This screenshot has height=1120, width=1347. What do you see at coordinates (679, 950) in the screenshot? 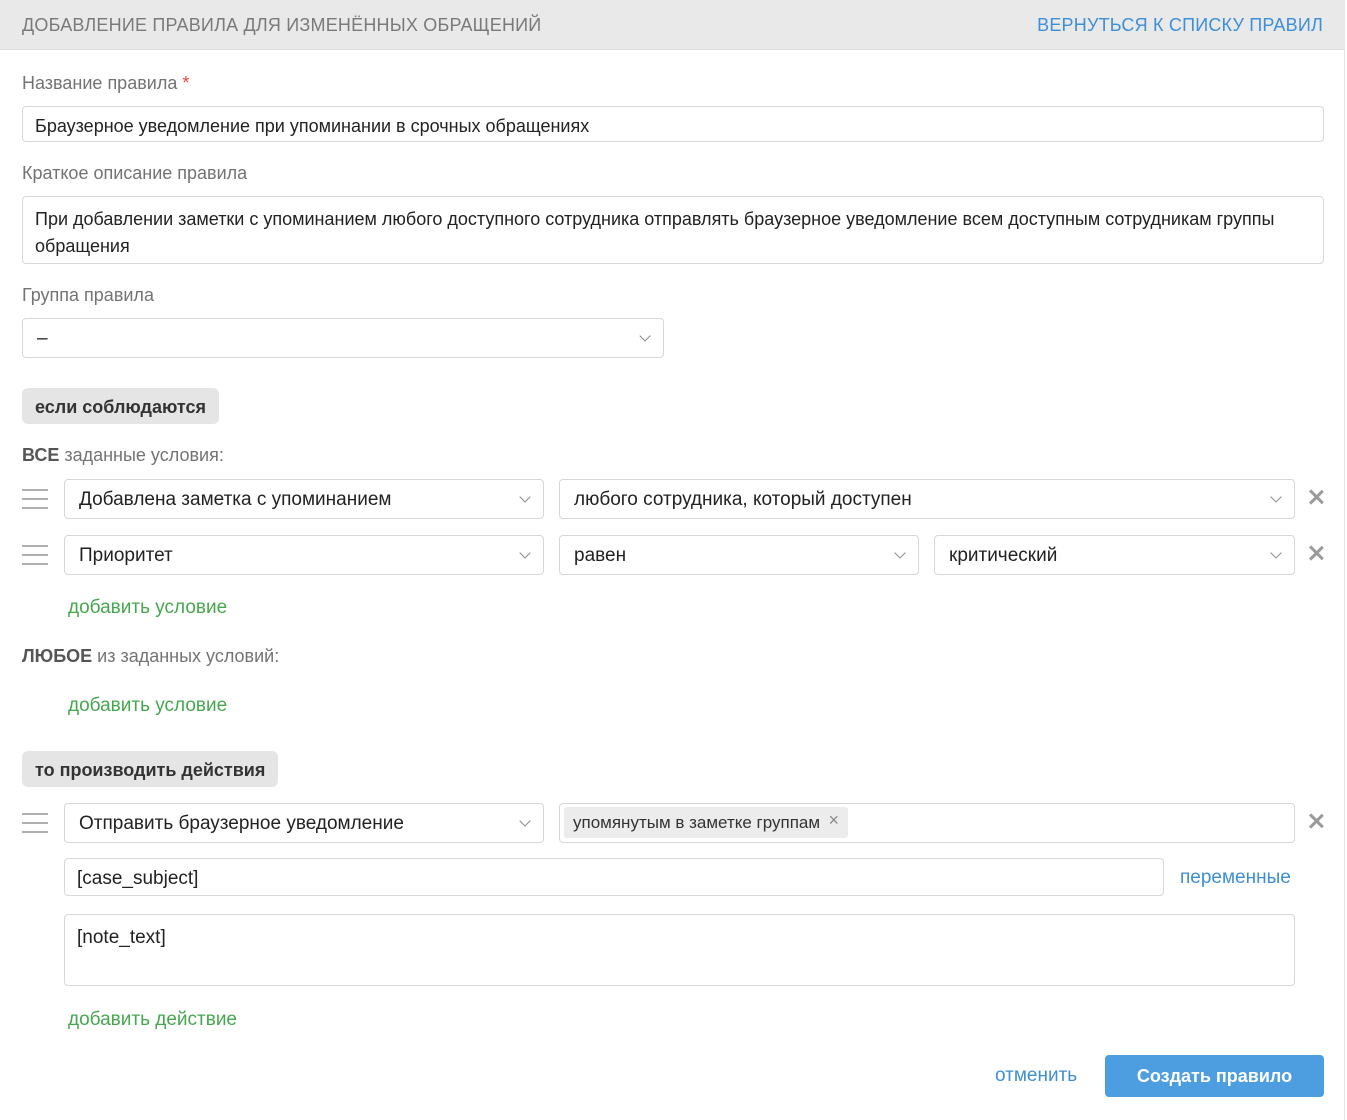
I see `notification-body-textarea: [note_text]` at bounding box center [679, 950].